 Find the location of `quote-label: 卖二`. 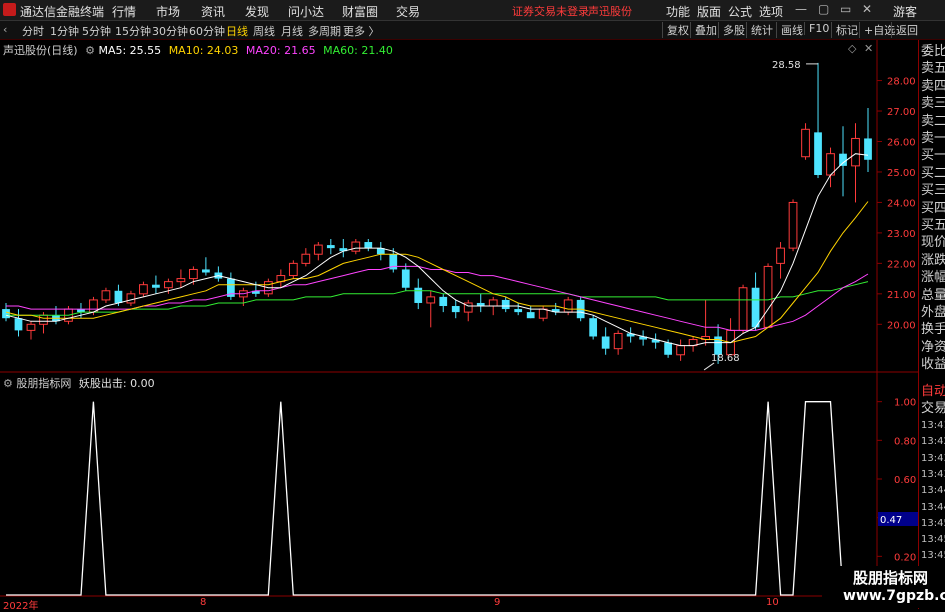

quote-label: 卖二 is located at coordinates (933, 121).